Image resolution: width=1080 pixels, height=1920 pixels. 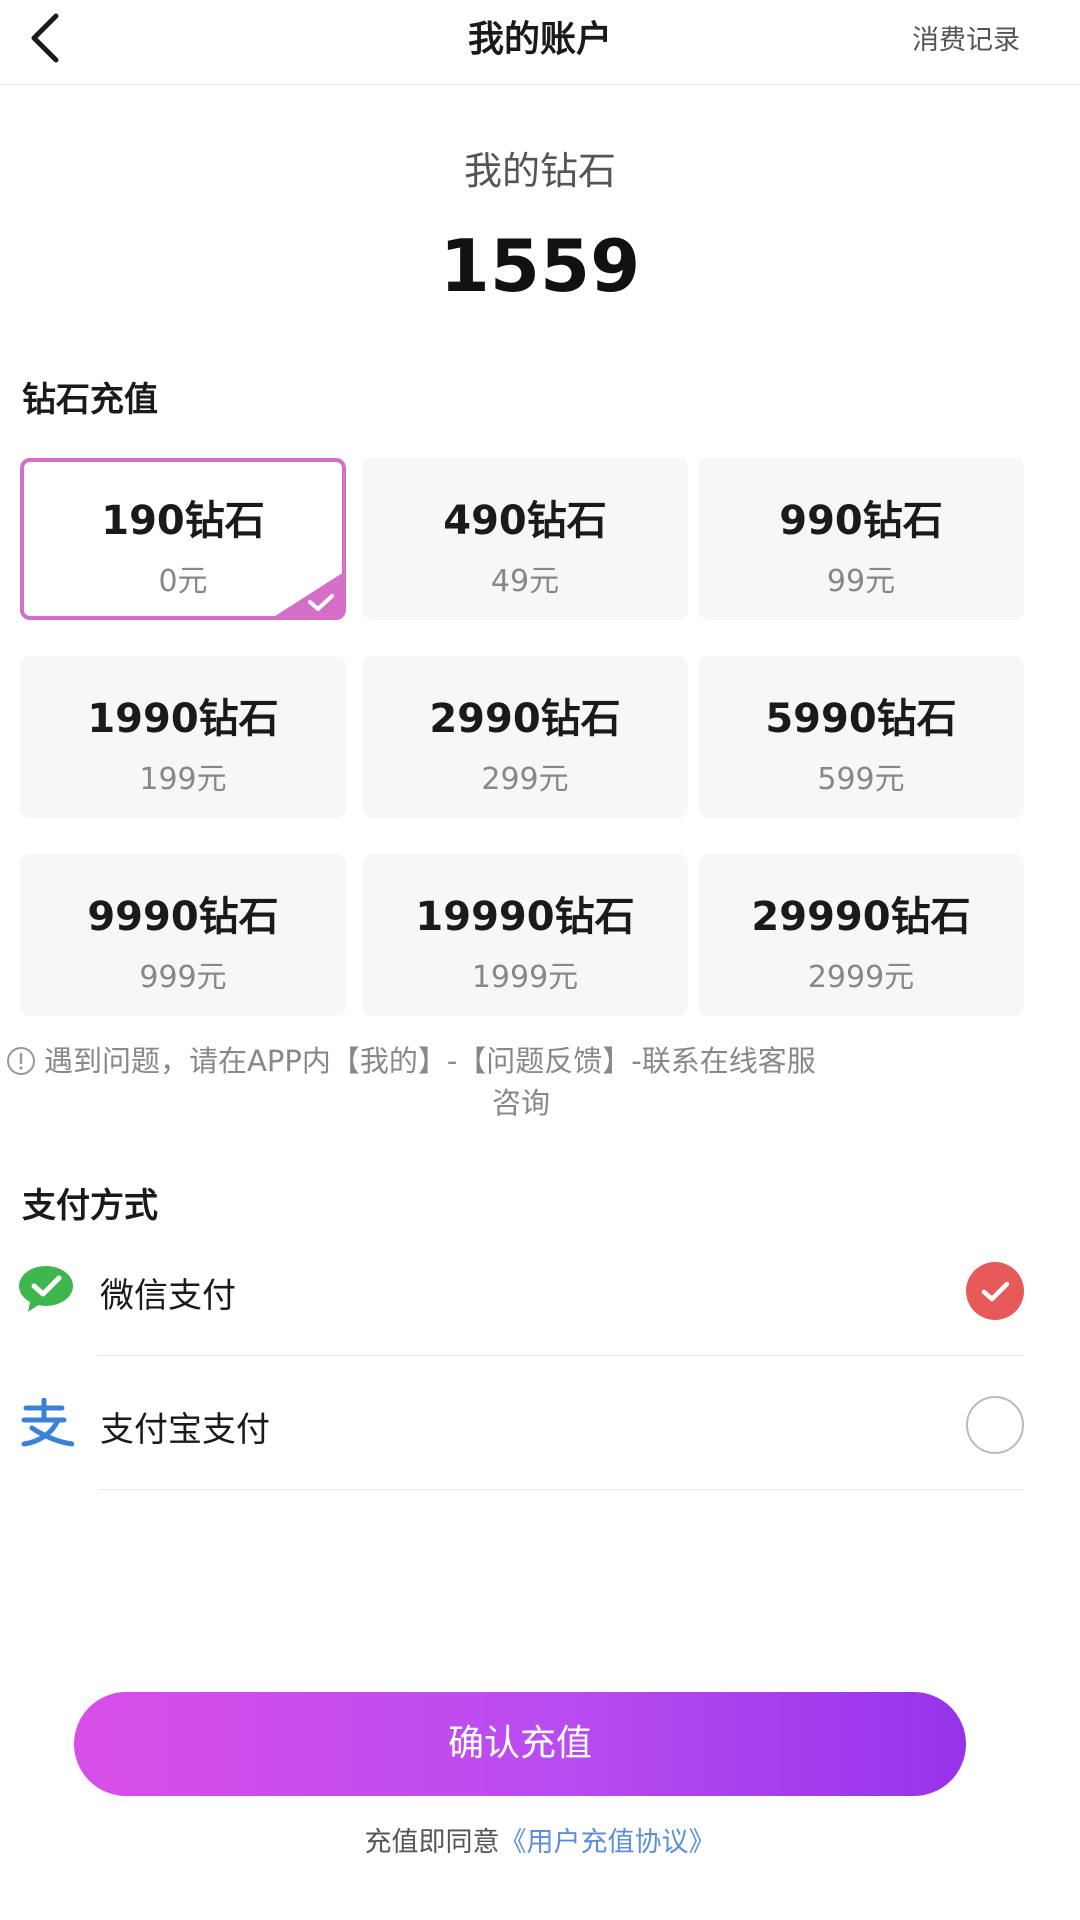 What do you see at coordinates (861, 581) in the screenshot?
I see `package-price: 99元` at bounding box center [861, 581].